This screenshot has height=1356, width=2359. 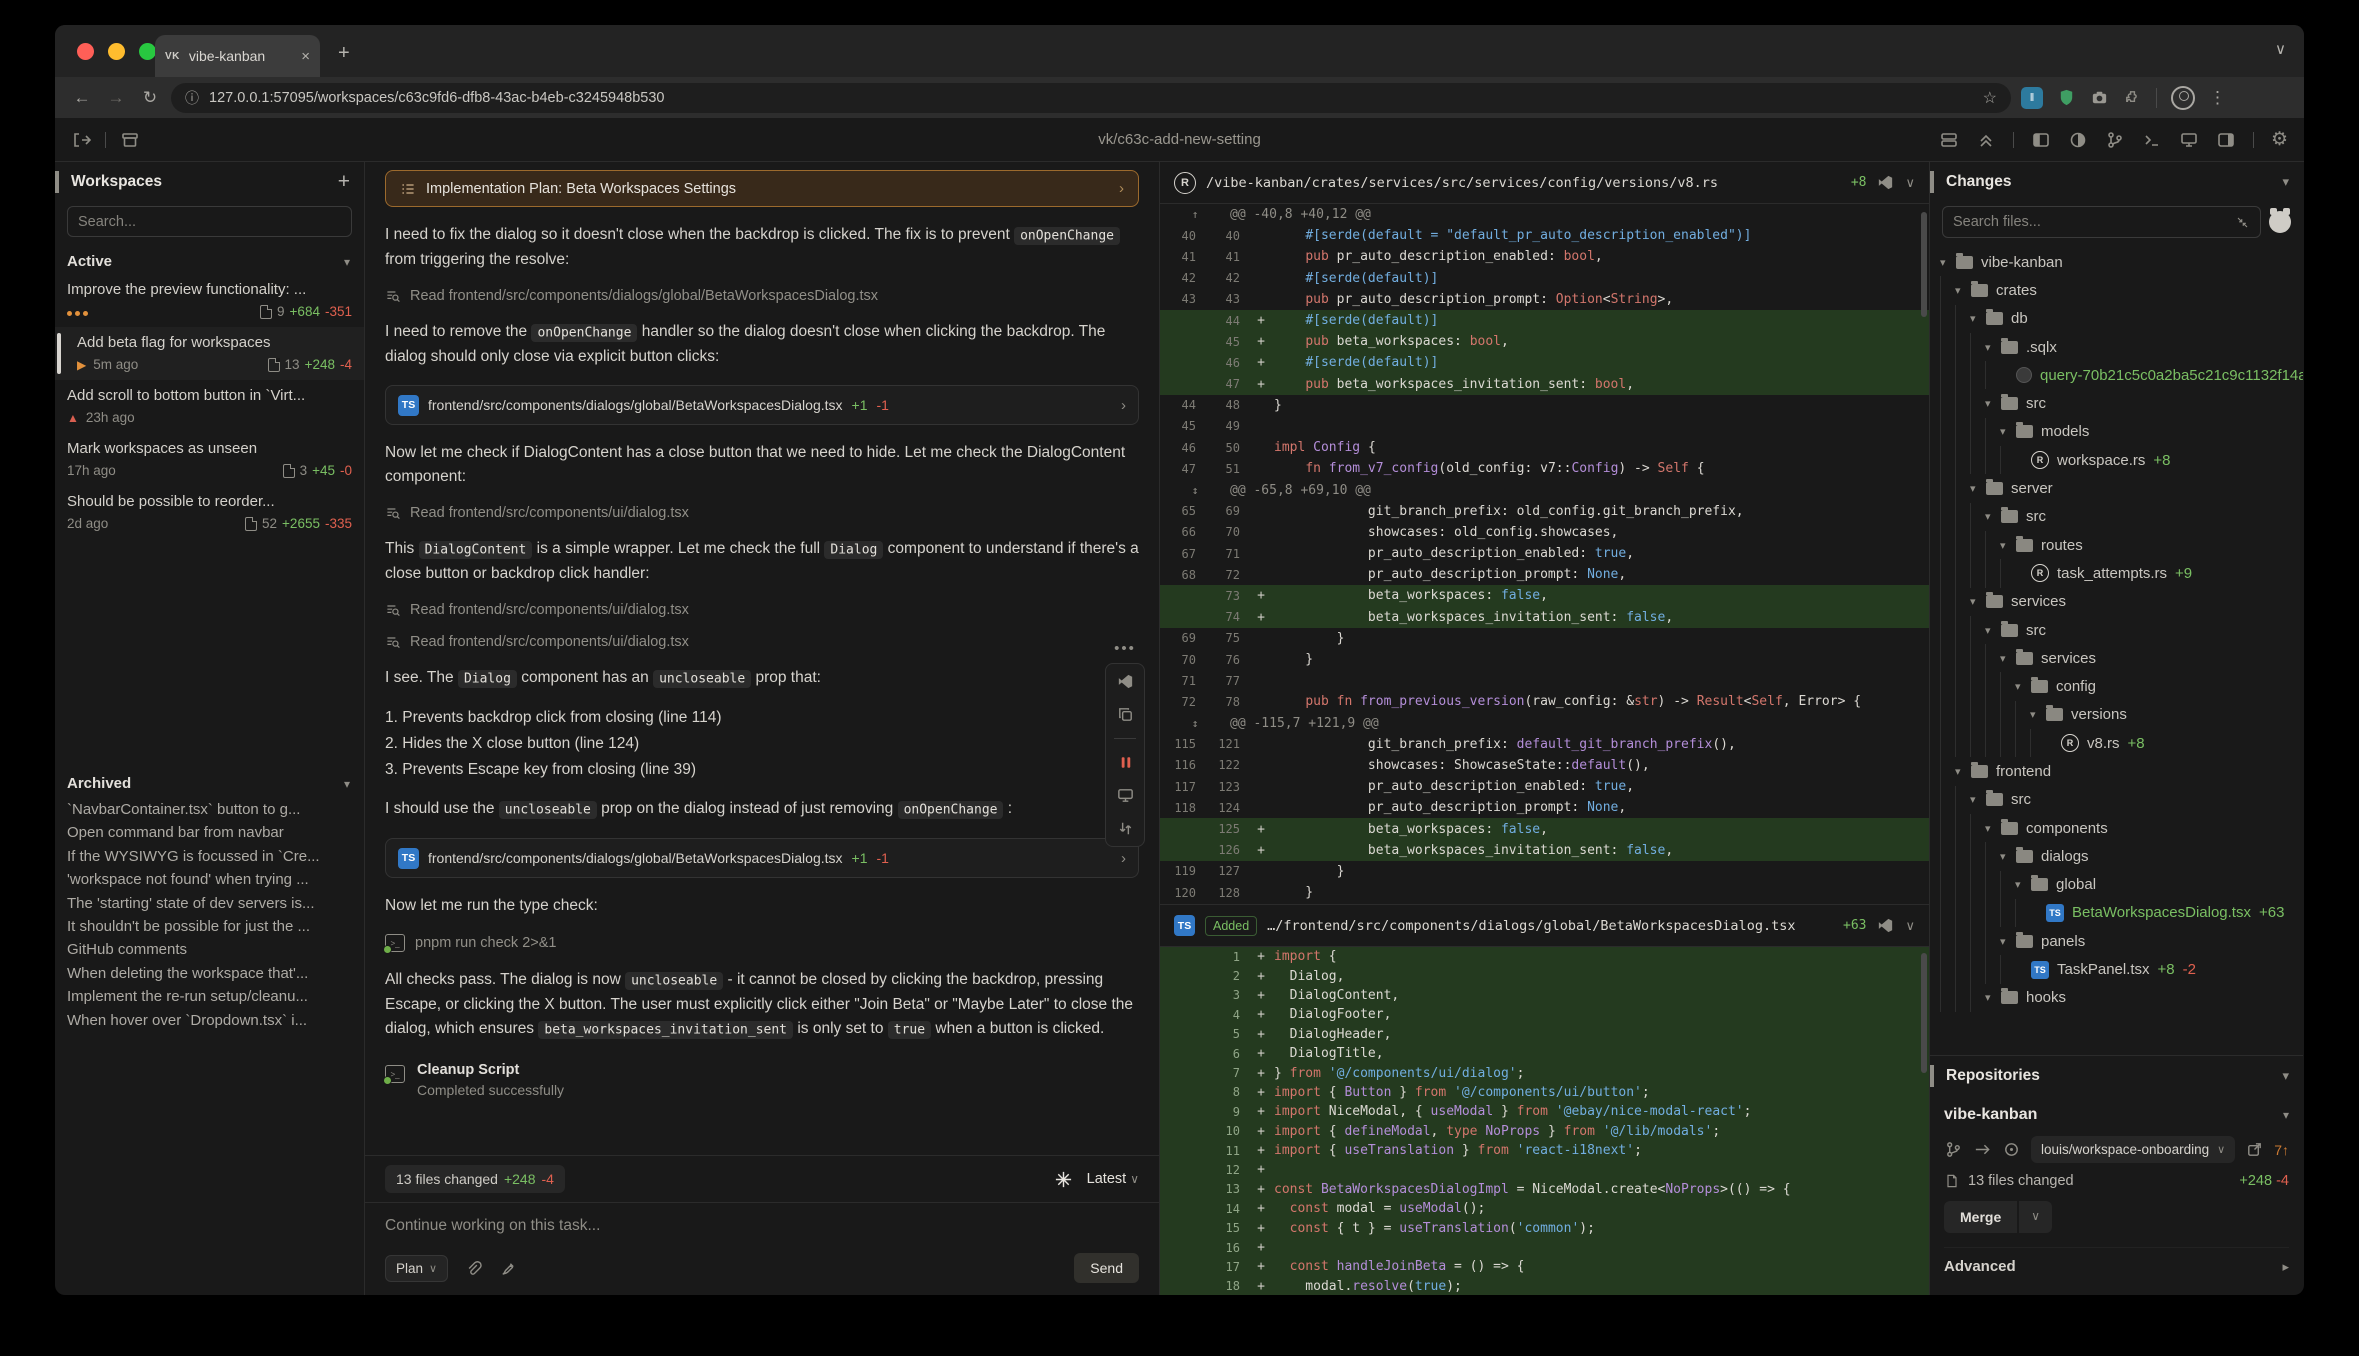 I want to click on tree-folder-row: ▾ dialogs, so click(x=2121, y=856).